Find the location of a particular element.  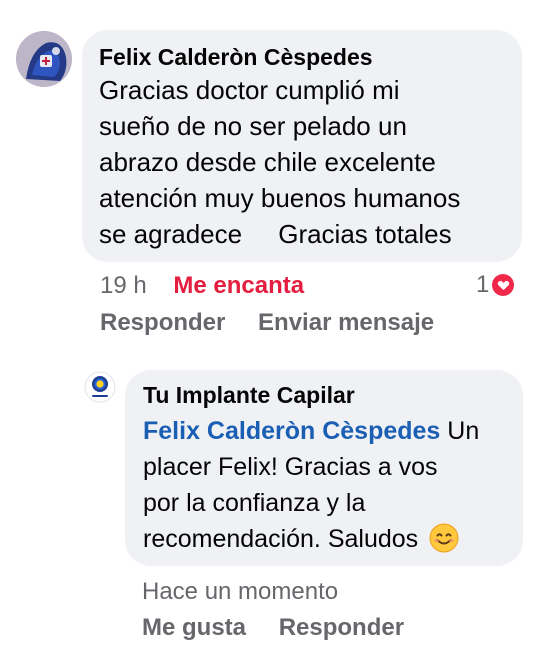

comment-timestamp: 19 h is located at coordinates (123, 285).